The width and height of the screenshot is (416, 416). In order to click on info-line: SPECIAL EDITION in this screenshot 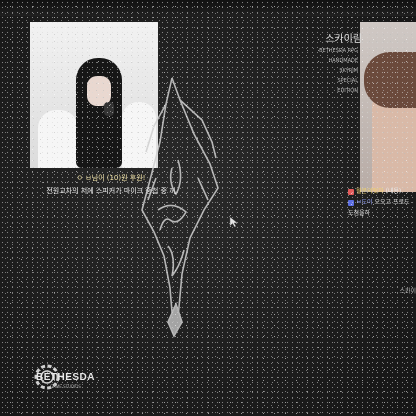, I will do `click(347, 86)`.